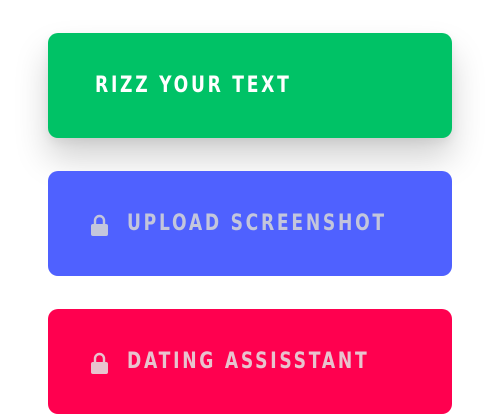 The height and width of the screenshot is (416, 500). What do you see at coordinates (257, 223) in the screenshot?
I see `upload-screenshot-label: UPLOAD SCREENSHOT` at bounding box center [257, 223].